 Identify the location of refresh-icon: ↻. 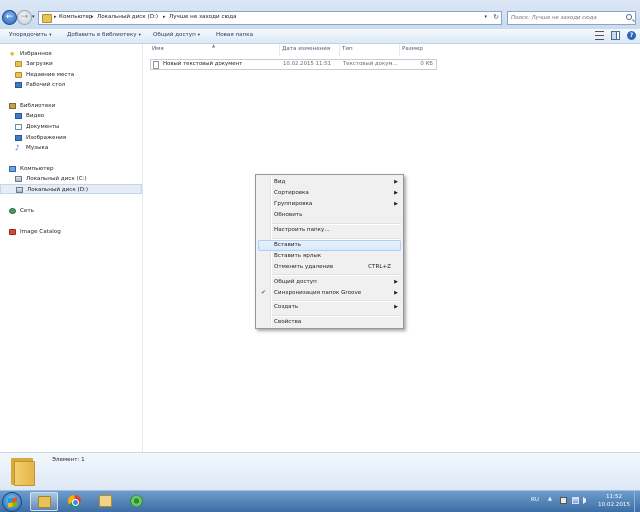
(496, 17).